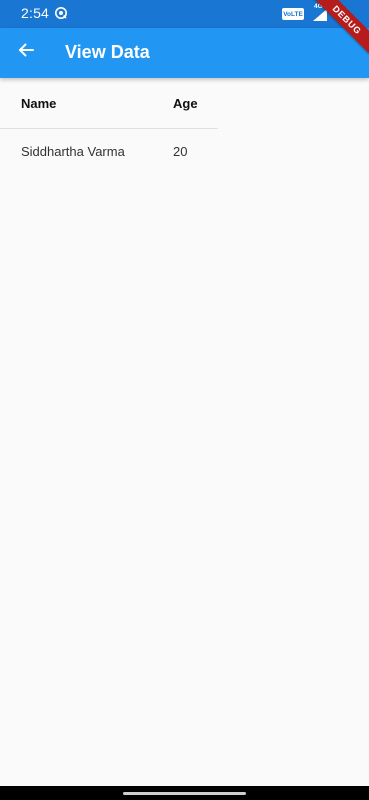 The width and height of the screenshot is (369, 800). I want to click on column-header-name: Name, so click(38, 103).